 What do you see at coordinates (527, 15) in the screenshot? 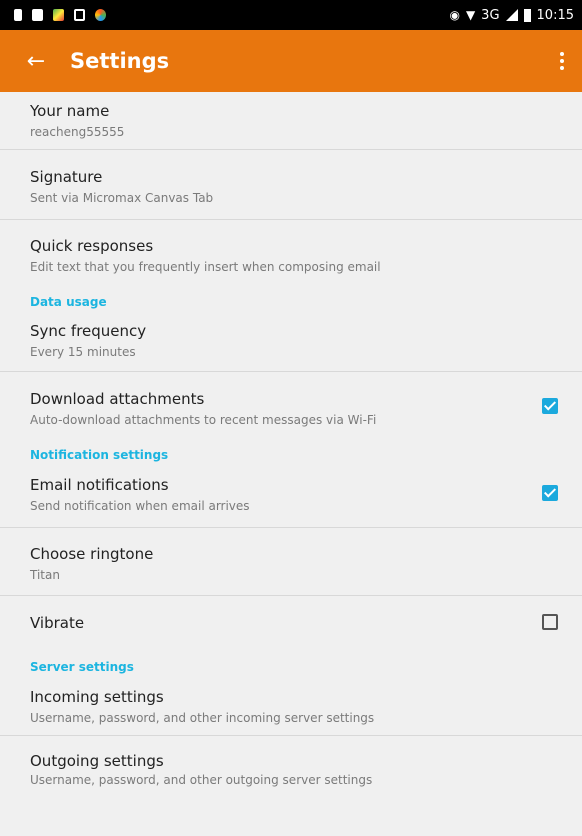
I see `battery-icon` at bounding box center [527, 15].